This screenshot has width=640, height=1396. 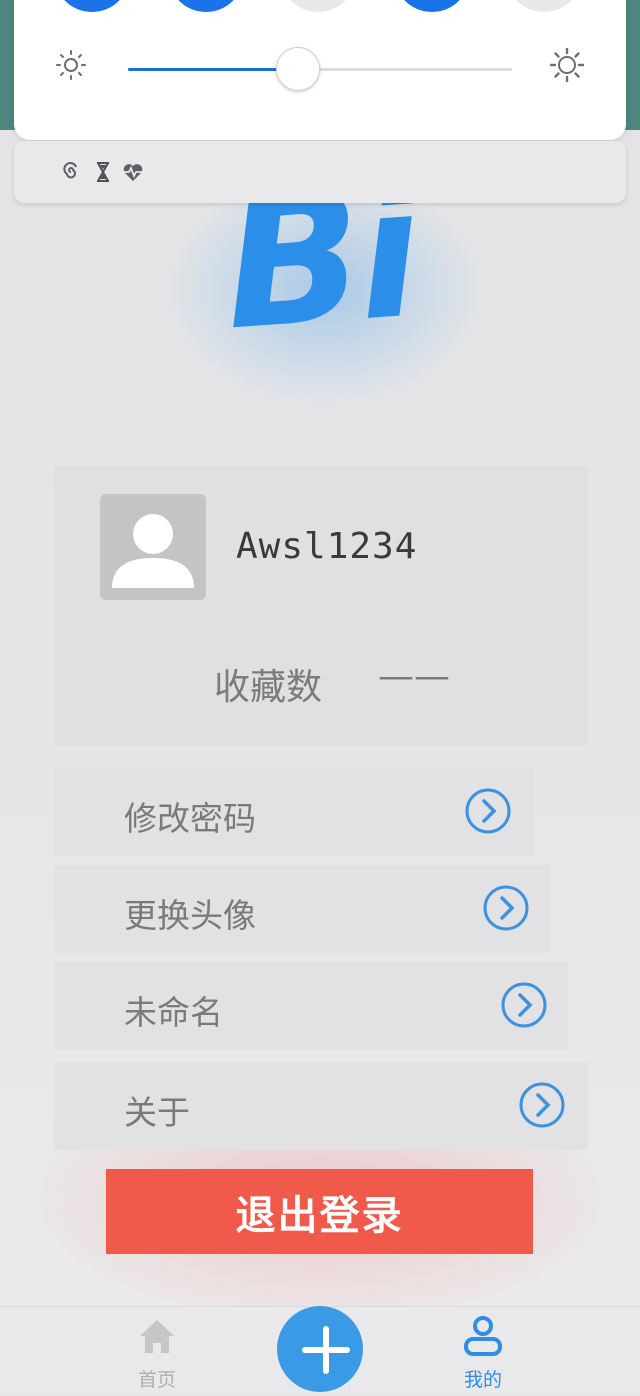 What do you see at coordinates (326, 1350) in the screenshot?
I see `plus-icon` at bounding box center [326, 1350].